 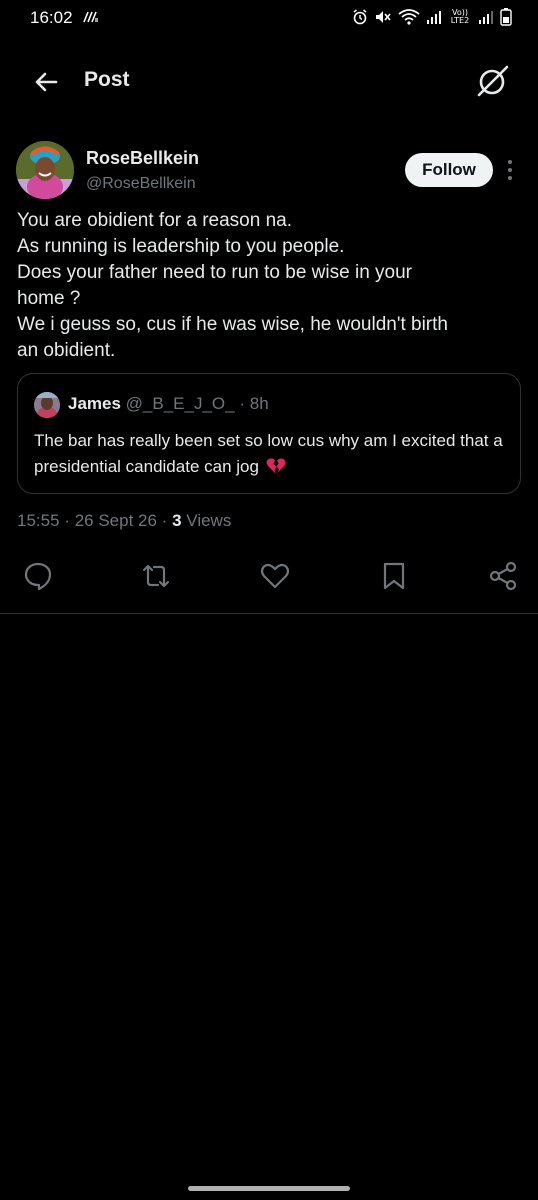 I want to click on quote-author-avatar, so click(x=47, y=405).